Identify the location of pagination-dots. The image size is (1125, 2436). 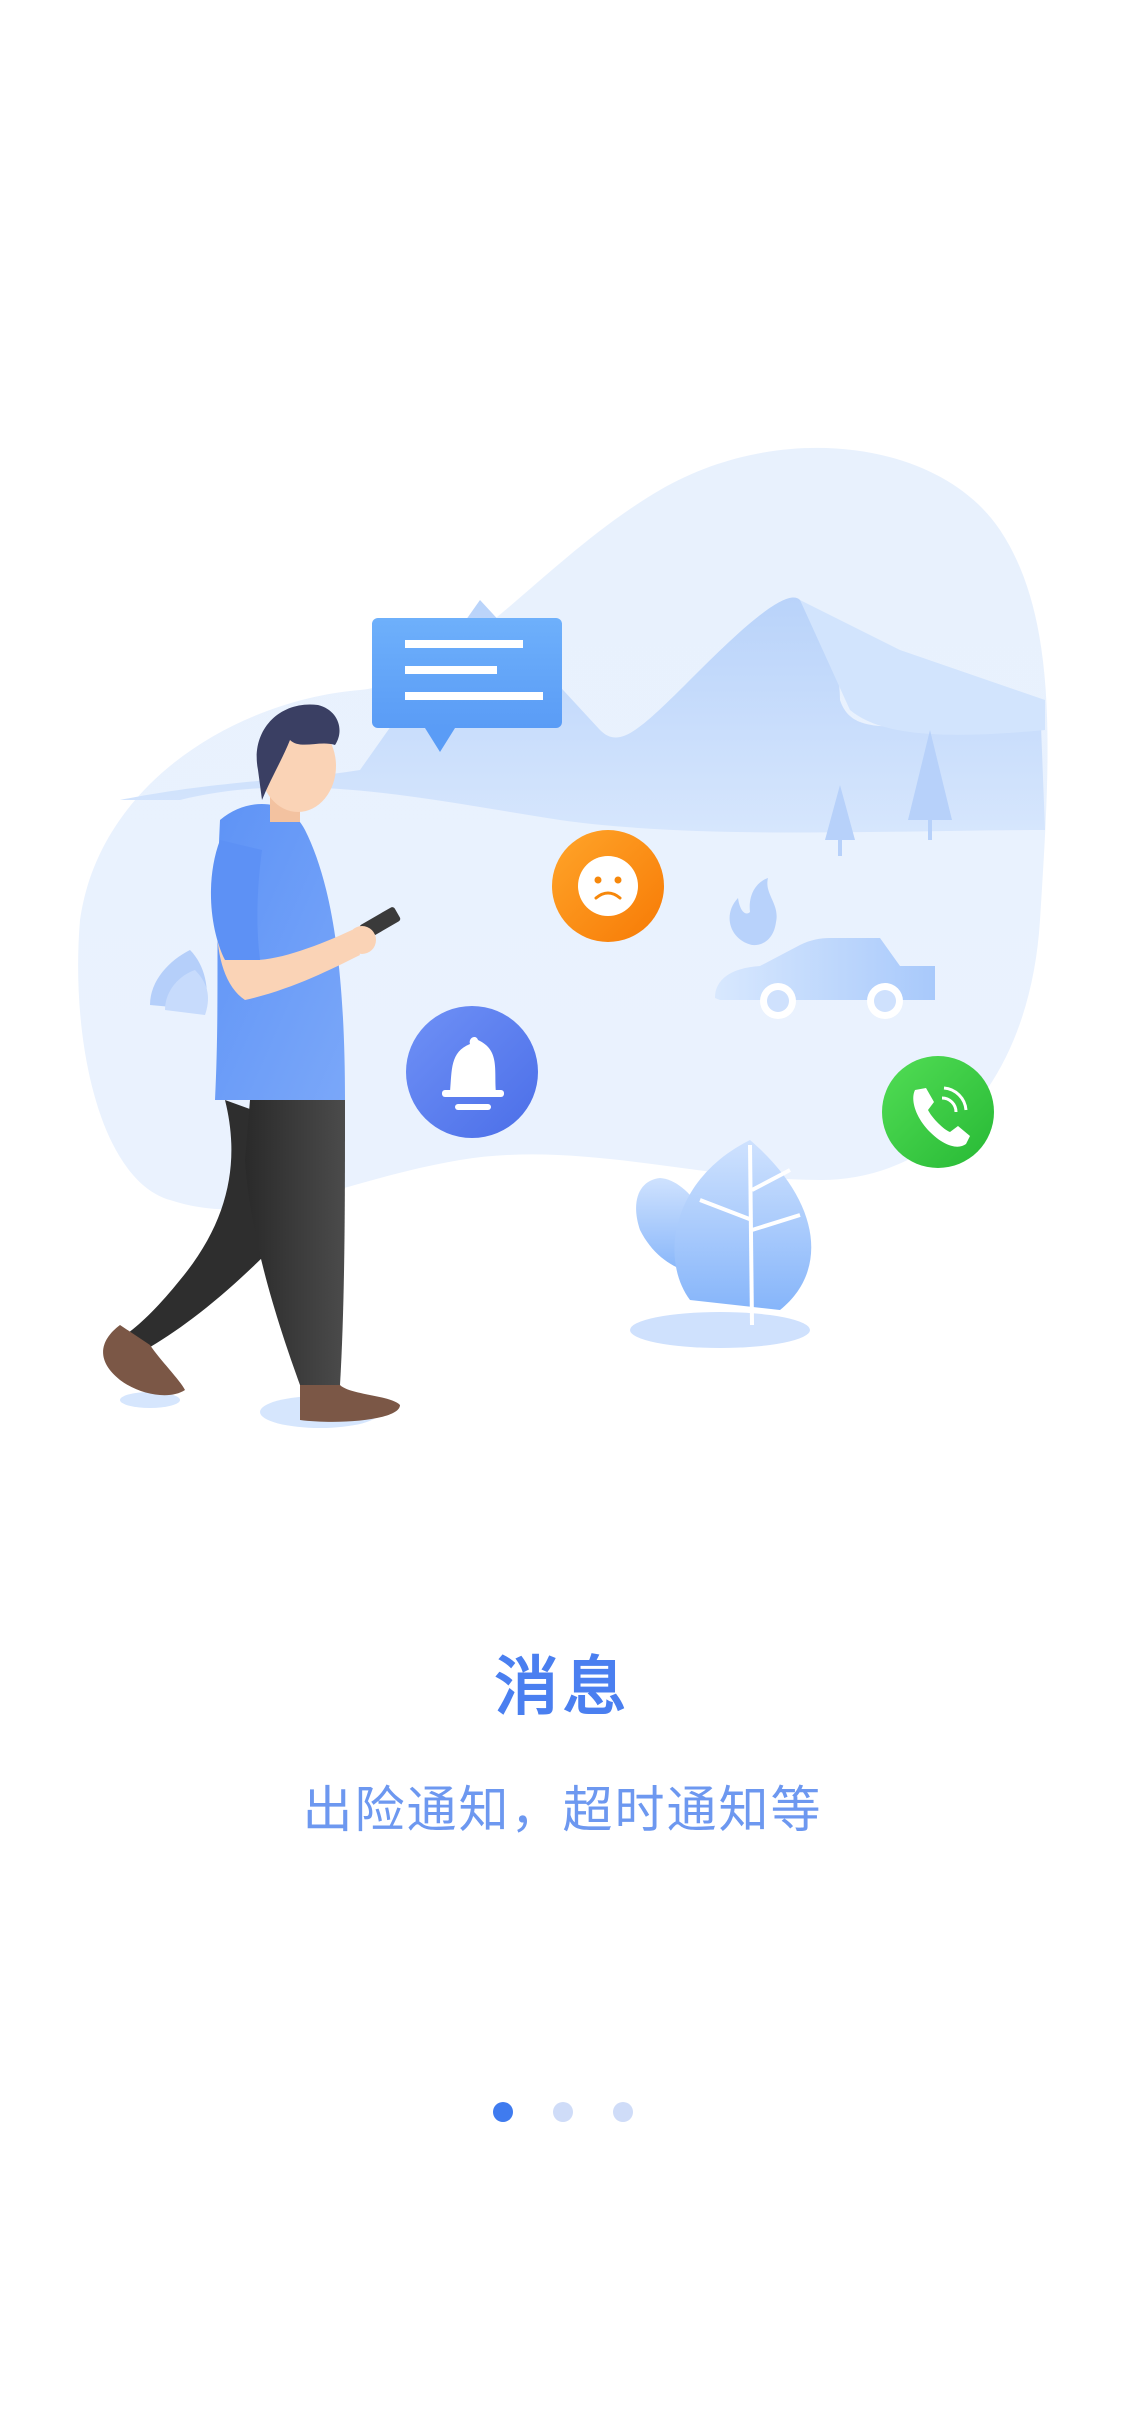
(562, 2112).